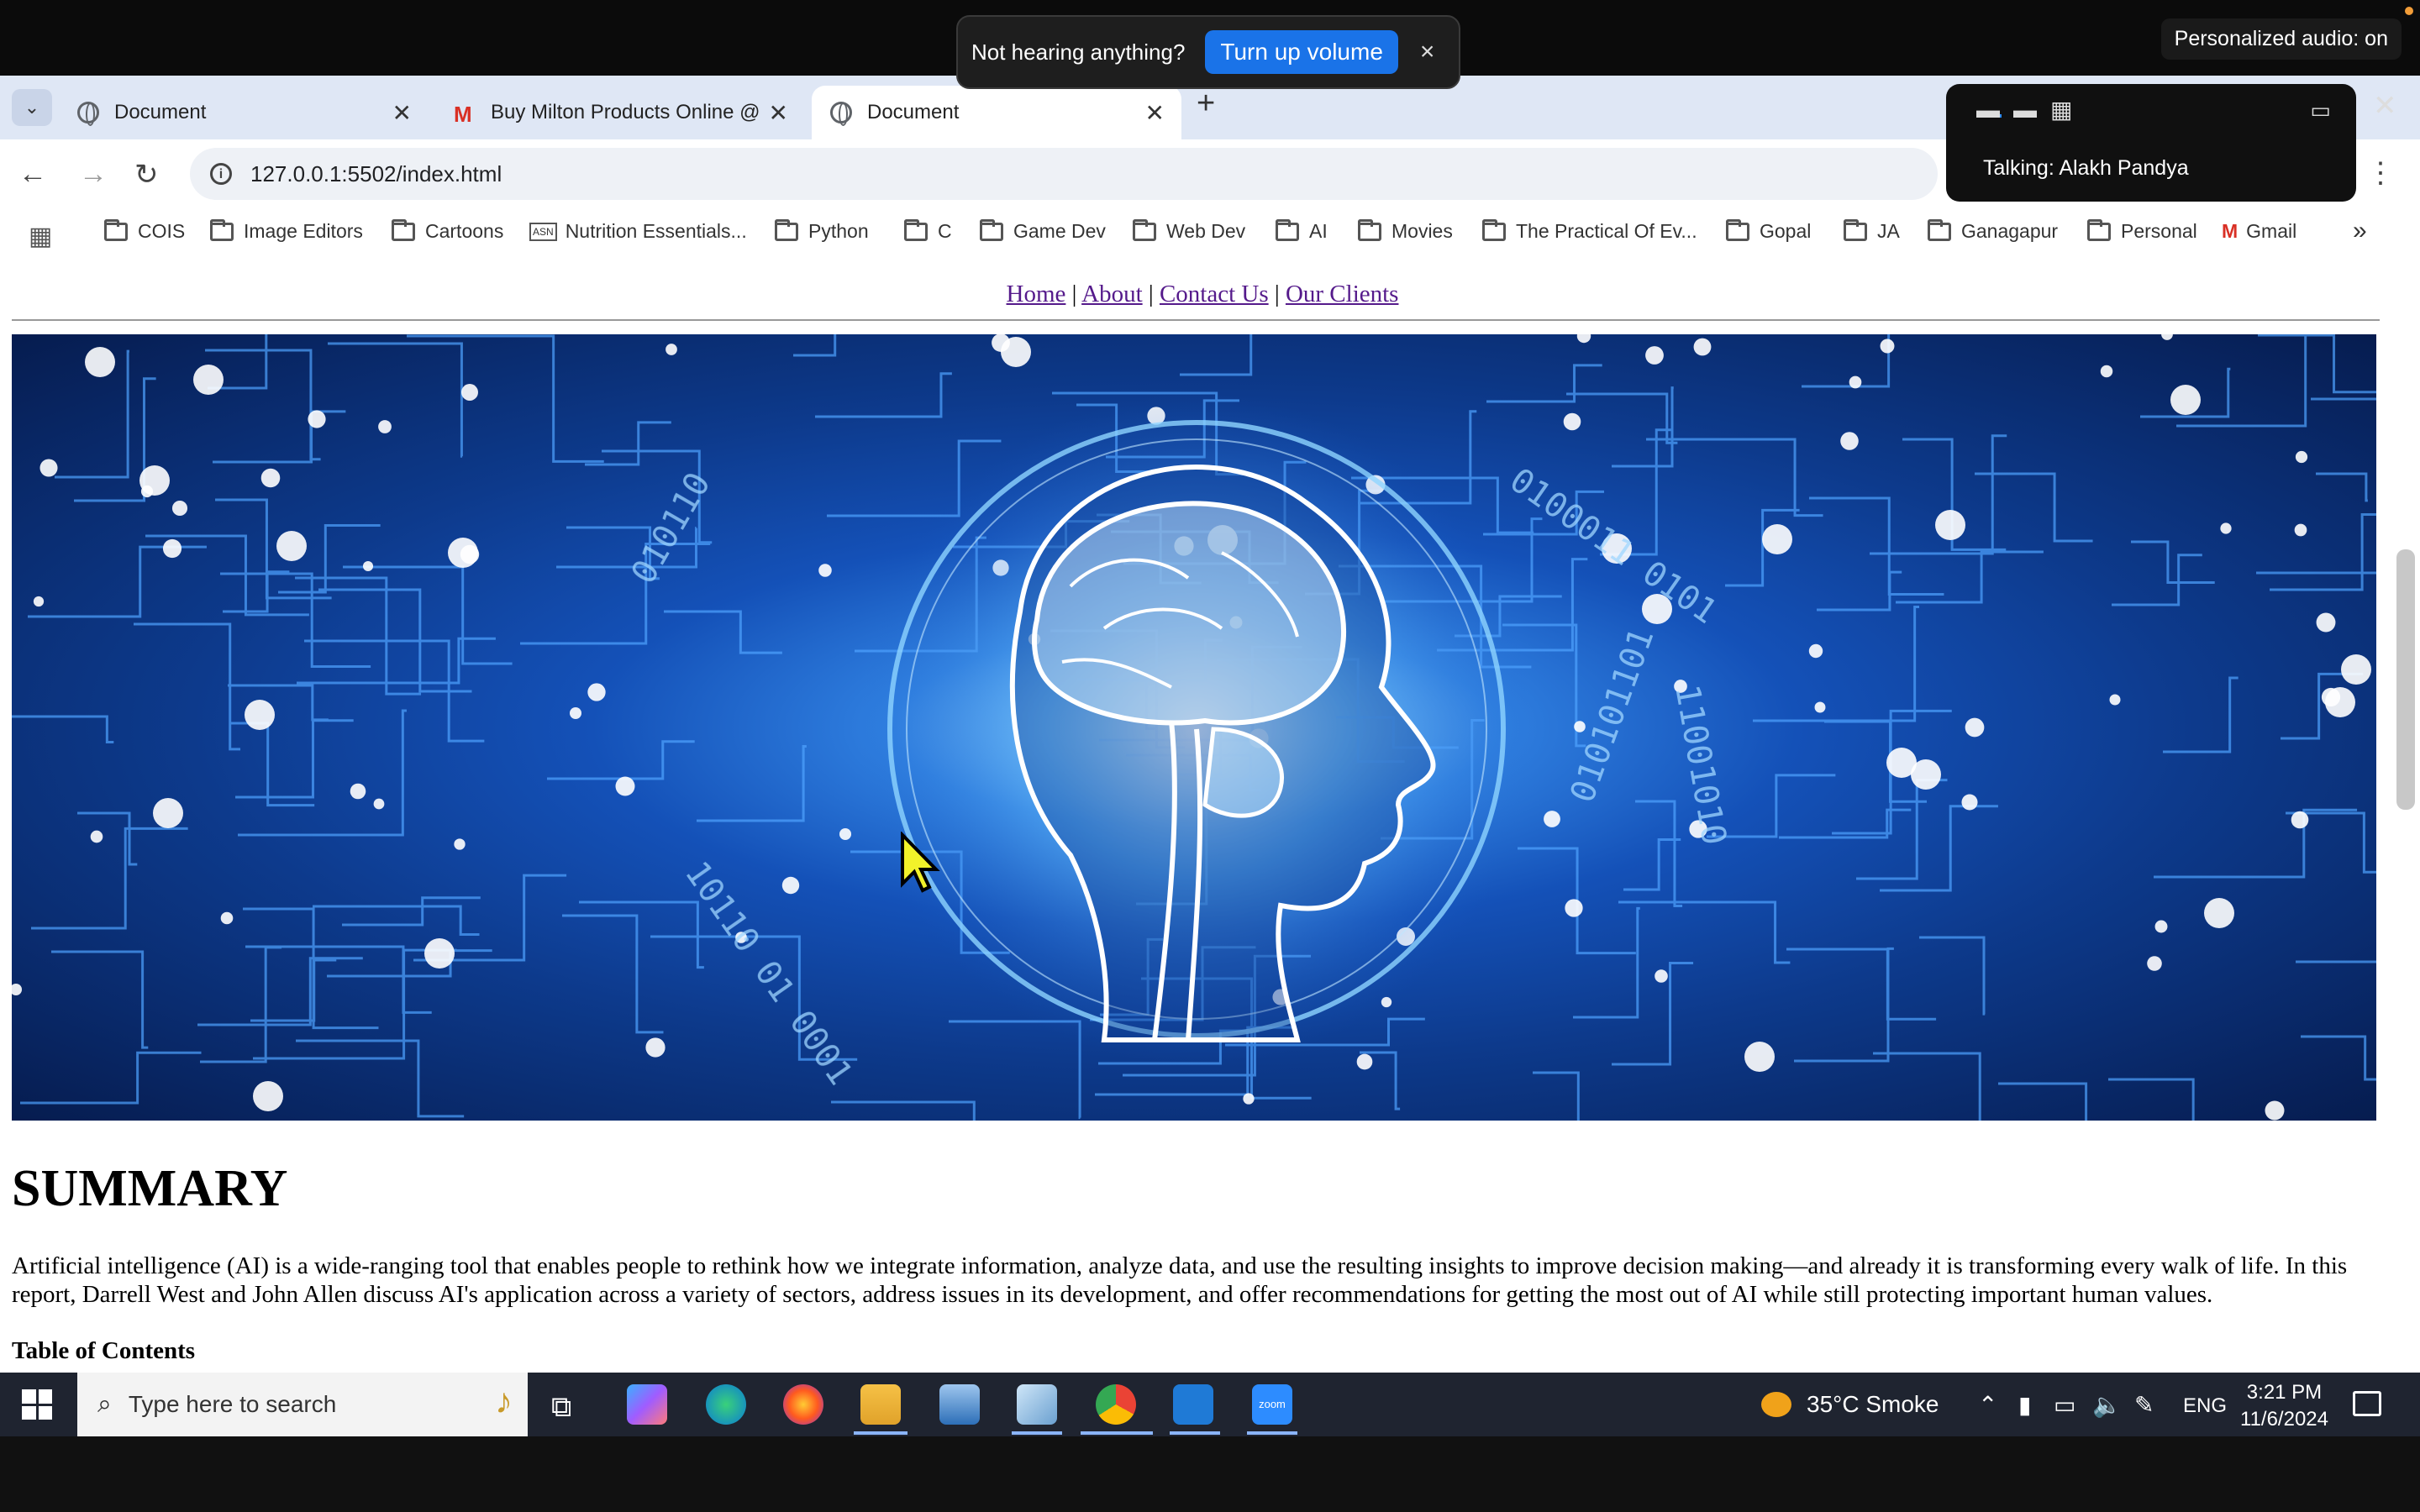 The height and width of the screenshot is (1512, 2420). I want to click on bookmark-label: JA, so click(1888, 231).